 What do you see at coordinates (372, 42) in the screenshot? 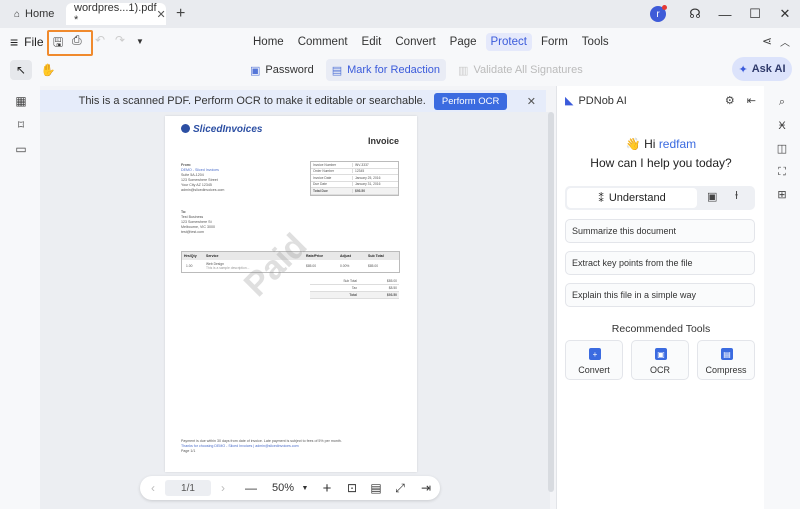
I see `menu-edit: Edit` at bounding box center [372, 42].